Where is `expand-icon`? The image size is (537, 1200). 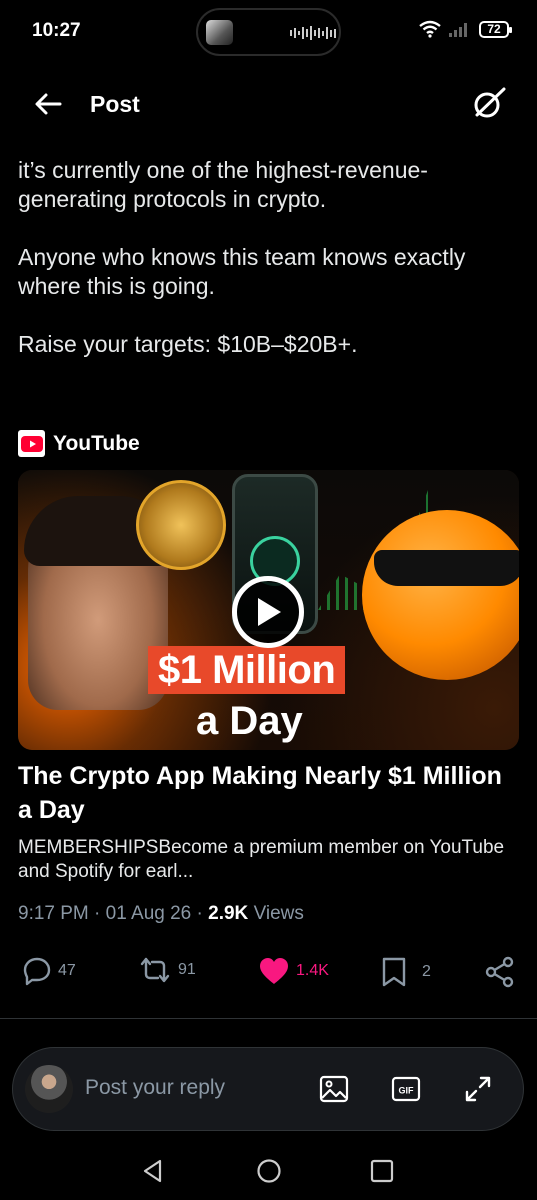
expand-icon is located at coordinates (478, 1089).